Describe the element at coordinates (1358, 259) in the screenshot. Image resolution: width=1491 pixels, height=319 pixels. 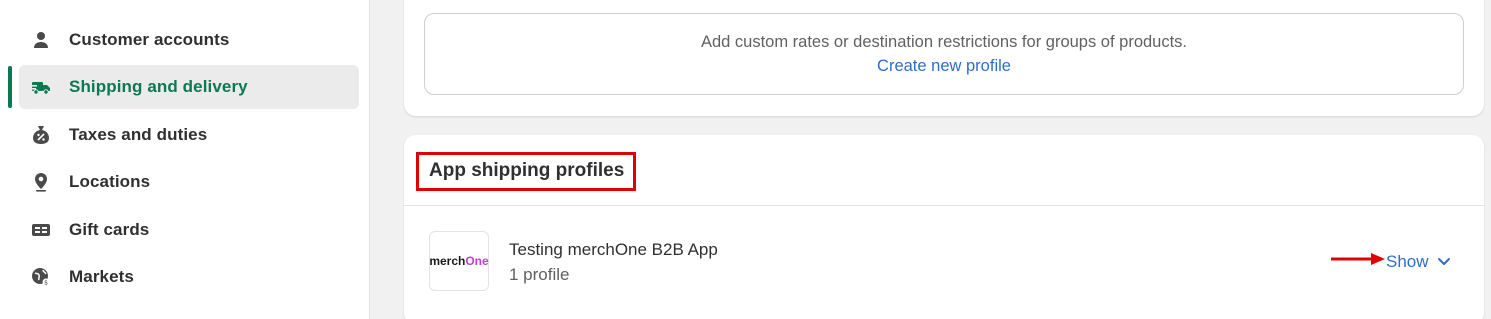
I see `annotation-arrow-icon` at that location.